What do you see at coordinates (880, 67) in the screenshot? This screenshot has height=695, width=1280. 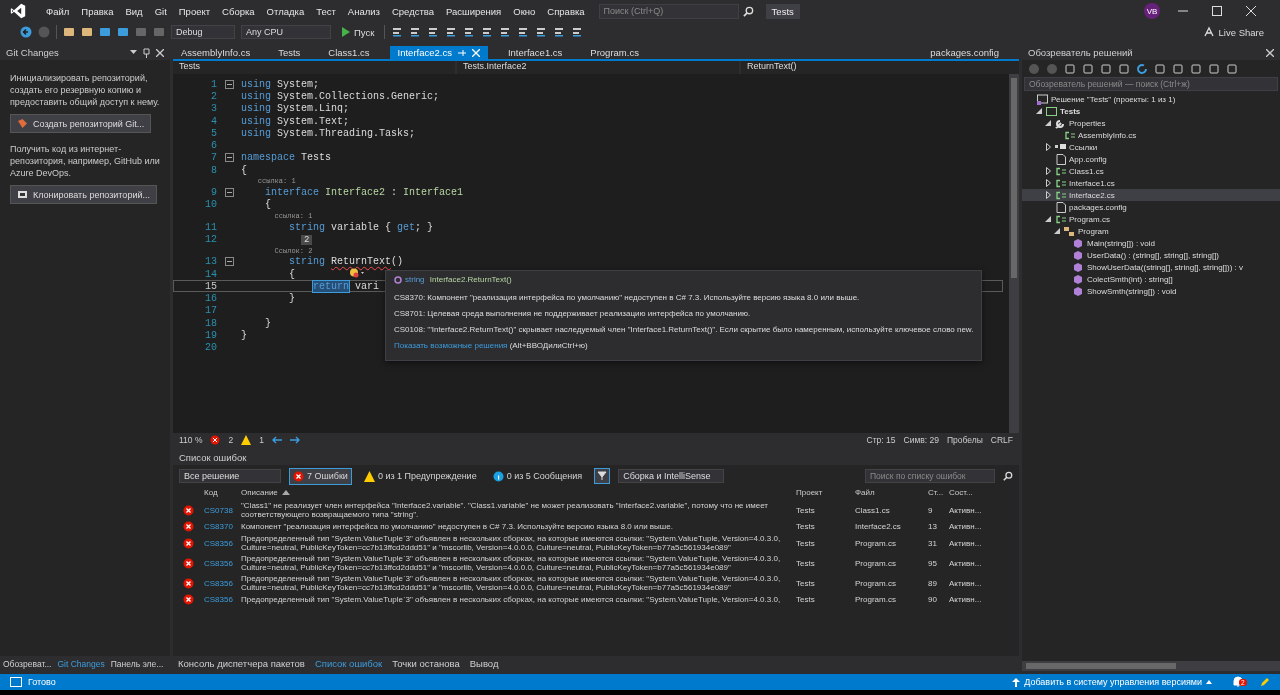 I see `member-dropdown: ReturnText()` at bounding box center [880, 67].